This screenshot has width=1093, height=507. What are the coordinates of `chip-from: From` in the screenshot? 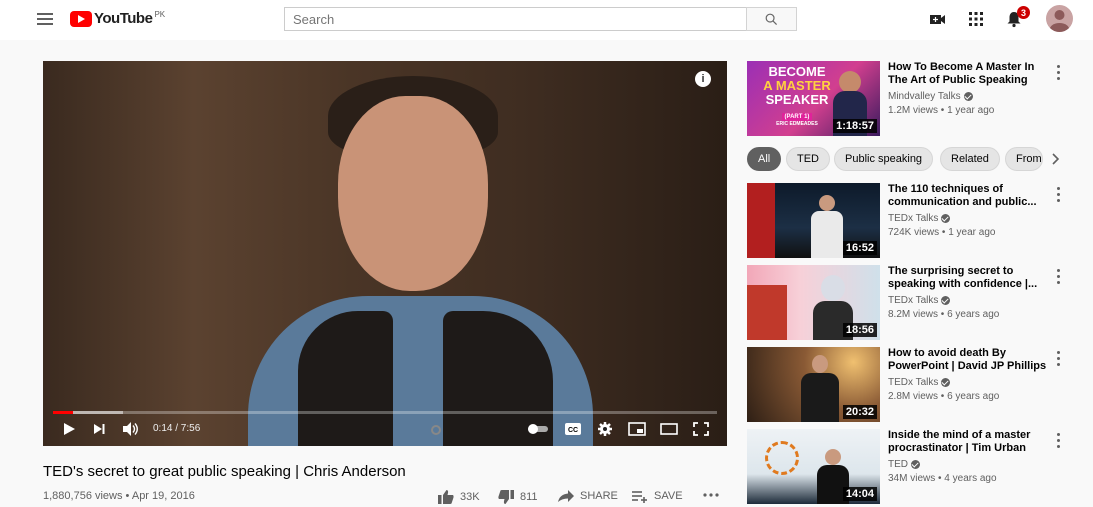 It's located at (1024, 159).